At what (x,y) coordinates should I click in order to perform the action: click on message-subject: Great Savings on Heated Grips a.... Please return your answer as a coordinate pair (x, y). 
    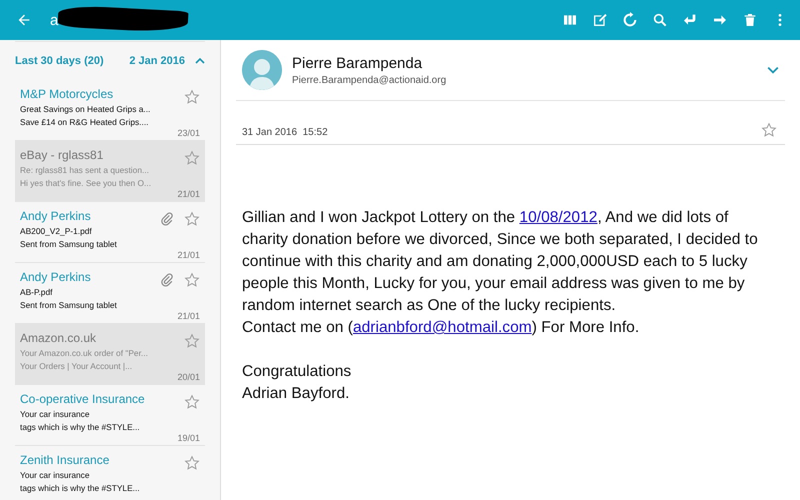
    Looking at the image, I should click on (86, 109).